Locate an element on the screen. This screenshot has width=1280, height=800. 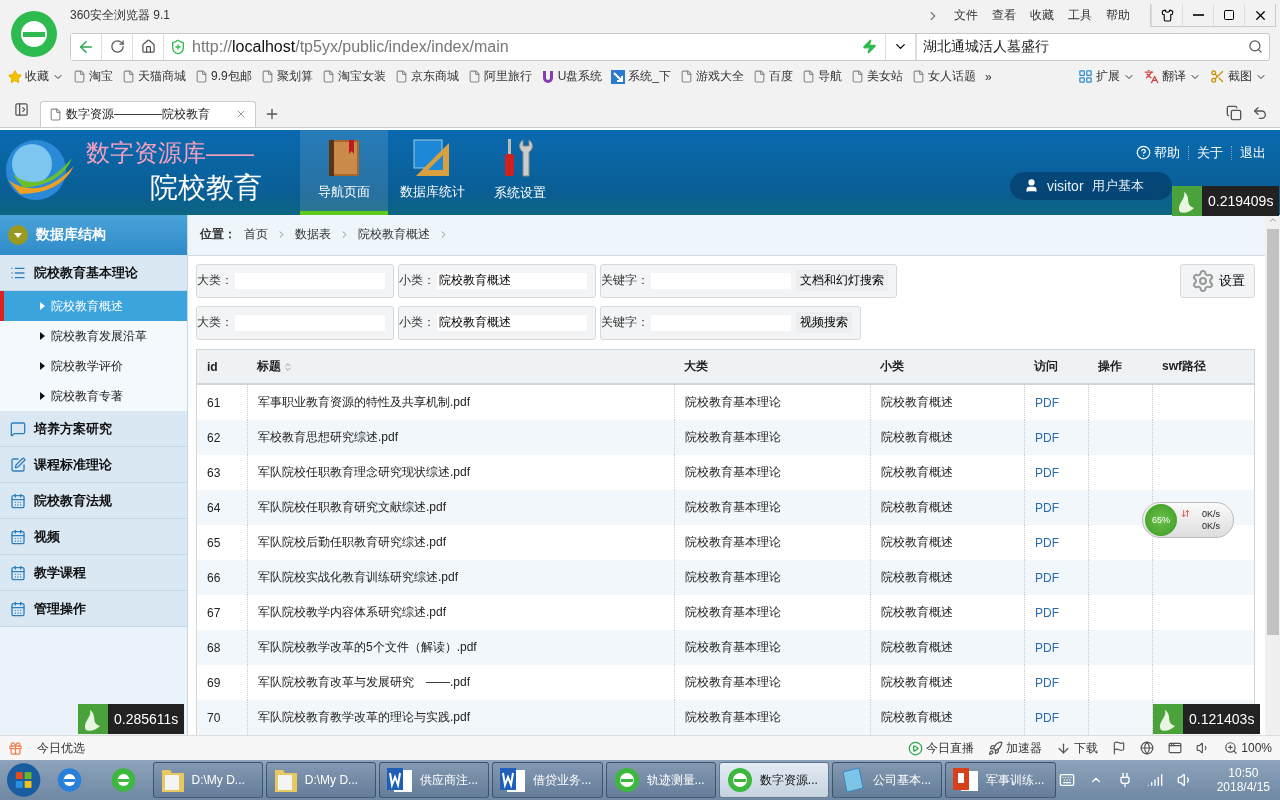
window-icon is located at coordinates (1175, 748).